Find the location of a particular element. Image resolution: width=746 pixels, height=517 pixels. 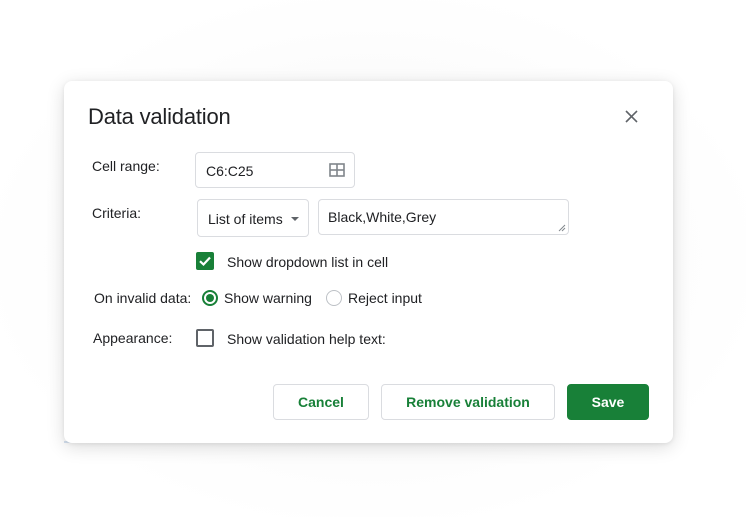

cell-range-value: C6:C25 is located at coordinates (230, 171).